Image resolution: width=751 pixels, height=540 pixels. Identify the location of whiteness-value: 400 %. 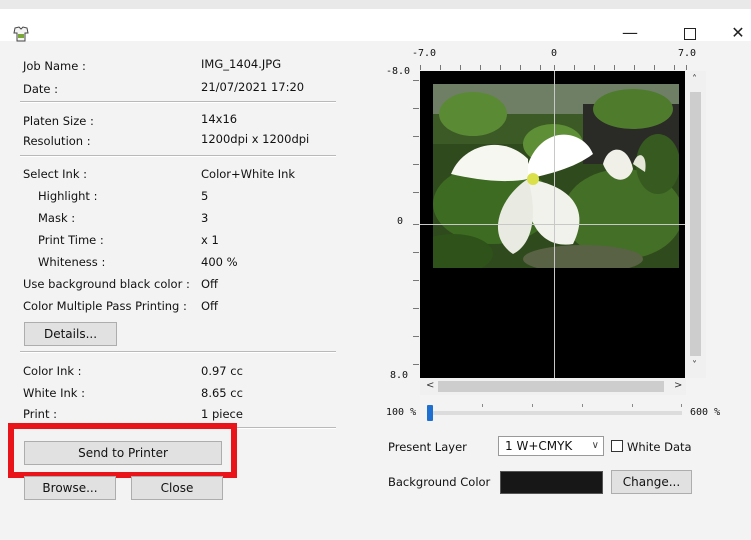
(219, 262).